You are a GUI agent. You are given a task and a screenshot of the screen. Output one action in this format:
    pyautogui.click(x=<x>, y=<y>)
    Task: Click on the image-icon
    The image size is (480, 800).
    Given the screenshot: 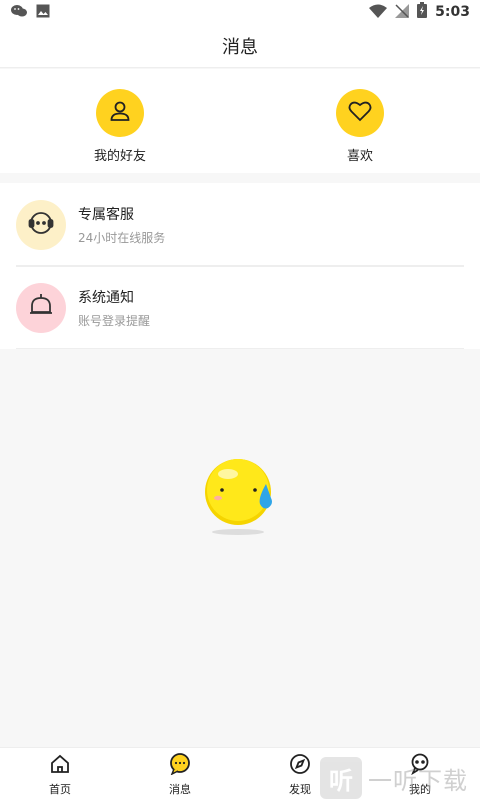 What is the action you would take?
    pyautogui.click(x=43, y=12)
    